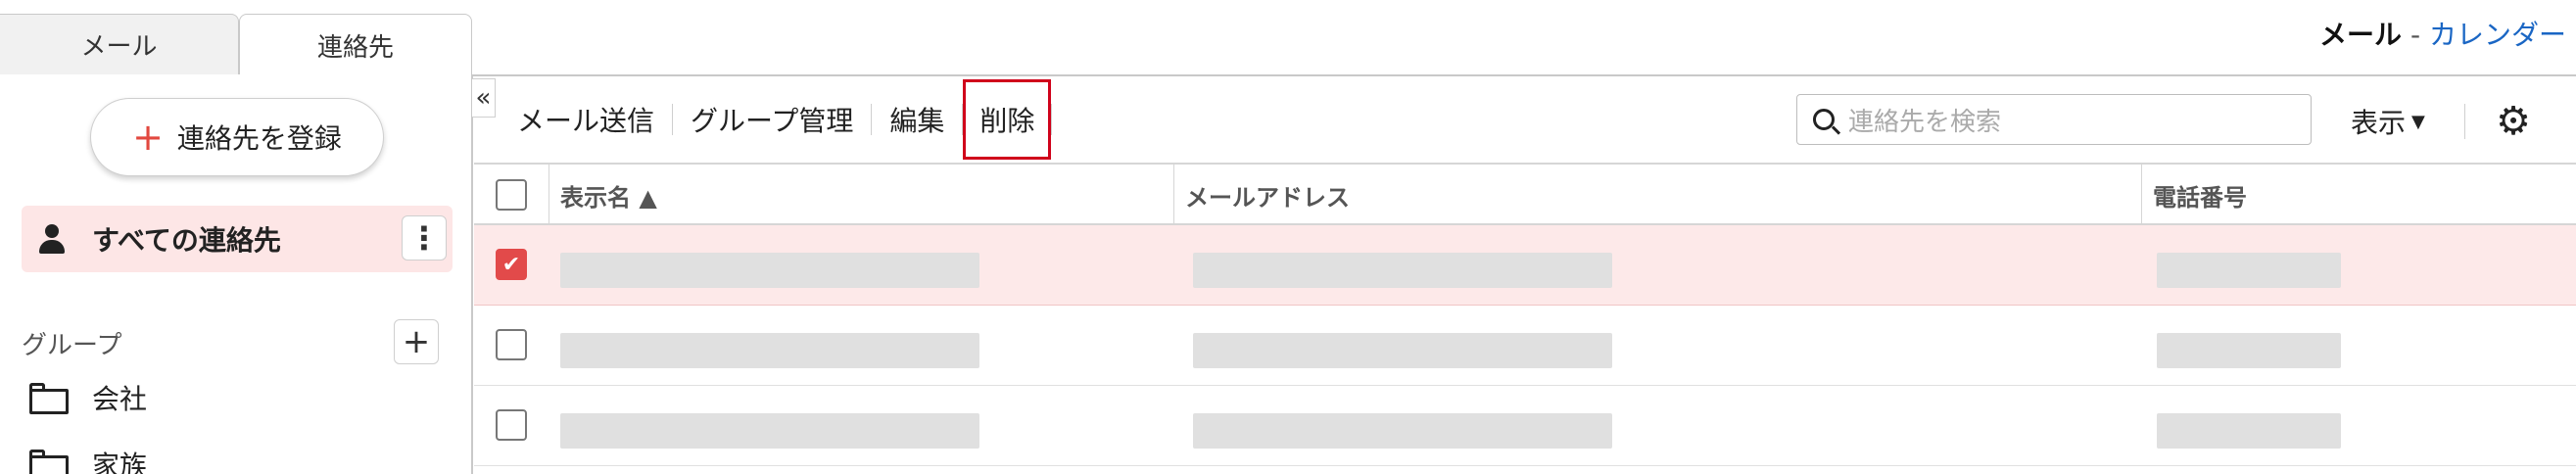 The image size is (2576, 474). Describe the element at coordinates (119, 47) in the screenshot. I see `tab-mail-label: メール` at that location.